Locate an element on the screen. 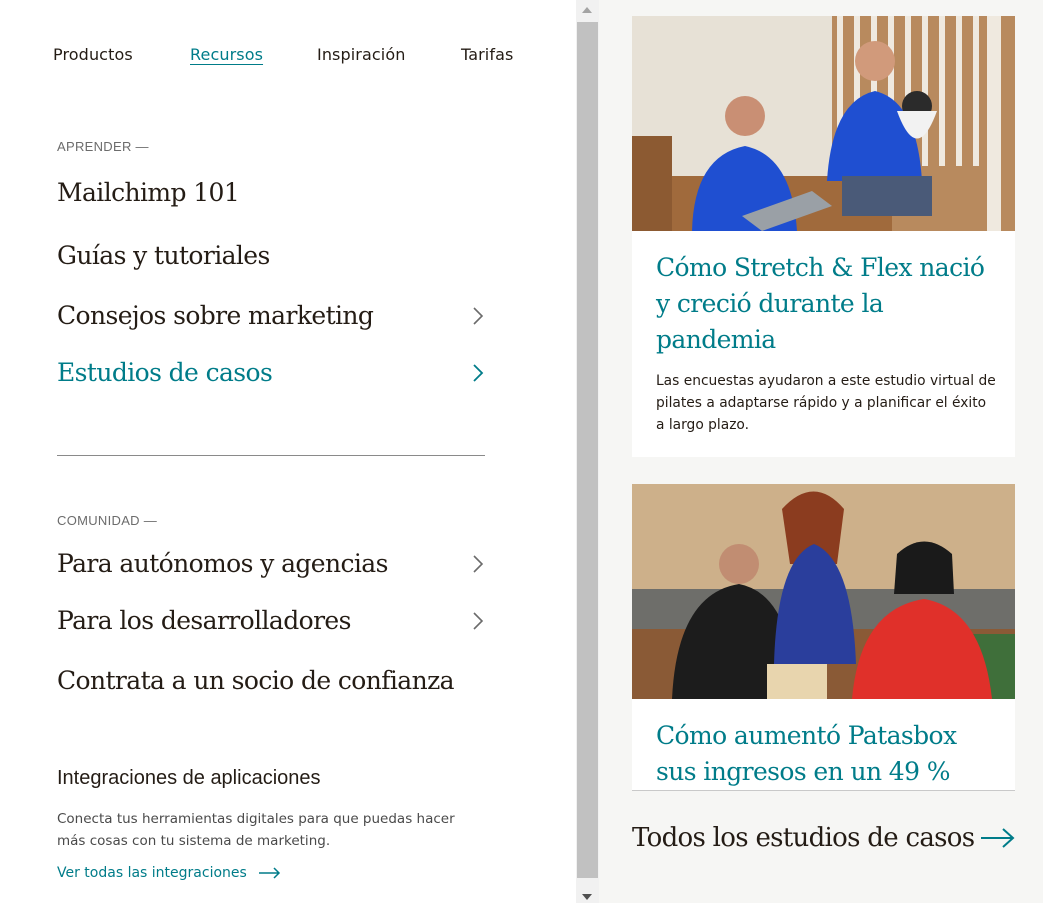  menu-item-label: Para autónomos y agencias is located at coordinates (222, 563).